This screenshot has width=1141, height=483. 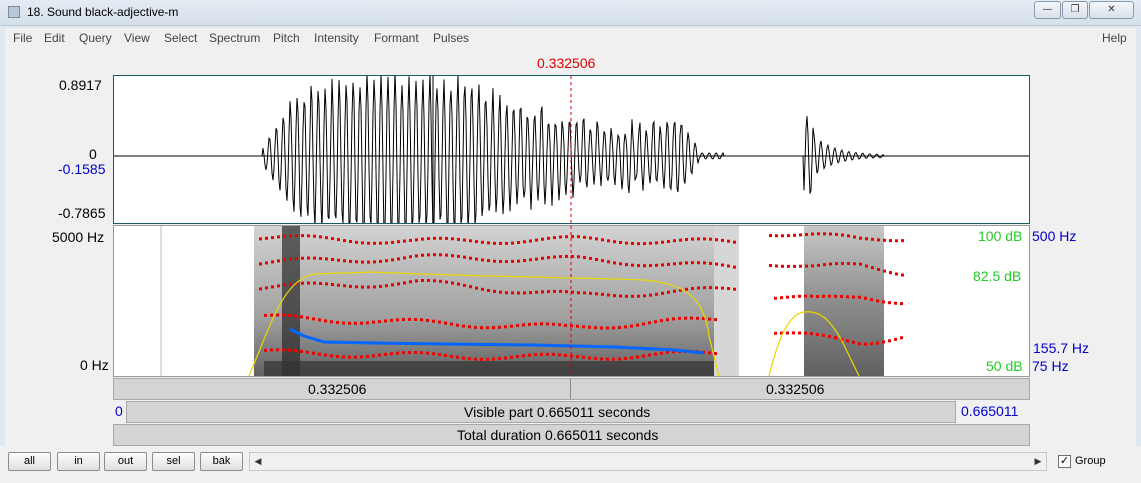 I want to click on horizontal-scrollbar: ◀ ▶, so click(x=648, y=461).